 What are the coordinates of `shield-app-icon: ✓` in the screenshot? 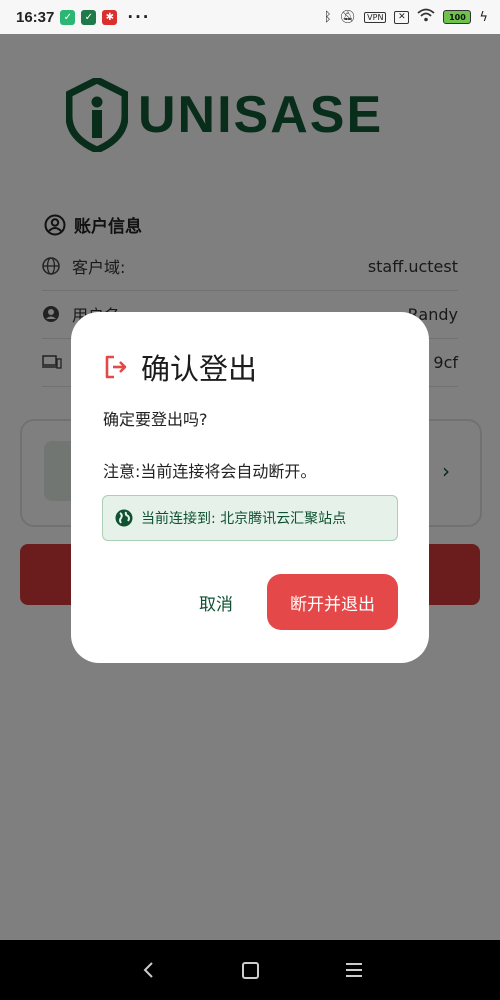 It's located at (68, 17).